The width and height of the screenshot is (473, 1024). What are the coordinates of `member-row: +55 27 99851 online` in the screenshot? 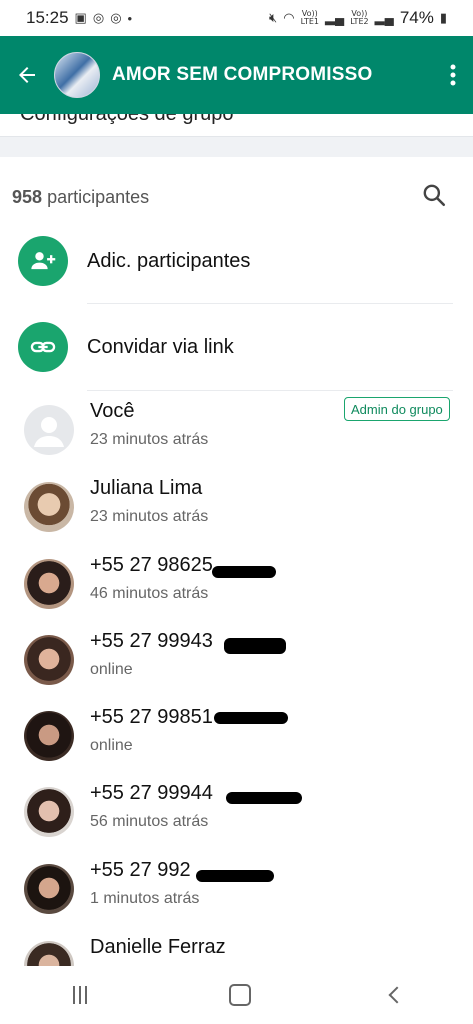 It's located at (236, 737).